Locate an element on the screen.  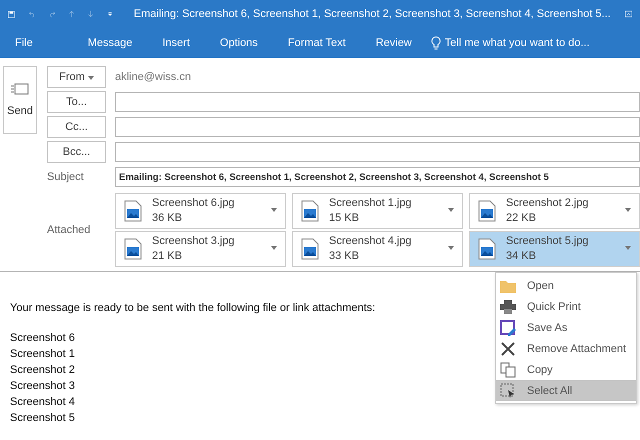
body-message: Your message is ready to be sent with the following file or link attachments: is located at coordinates (193, 308).